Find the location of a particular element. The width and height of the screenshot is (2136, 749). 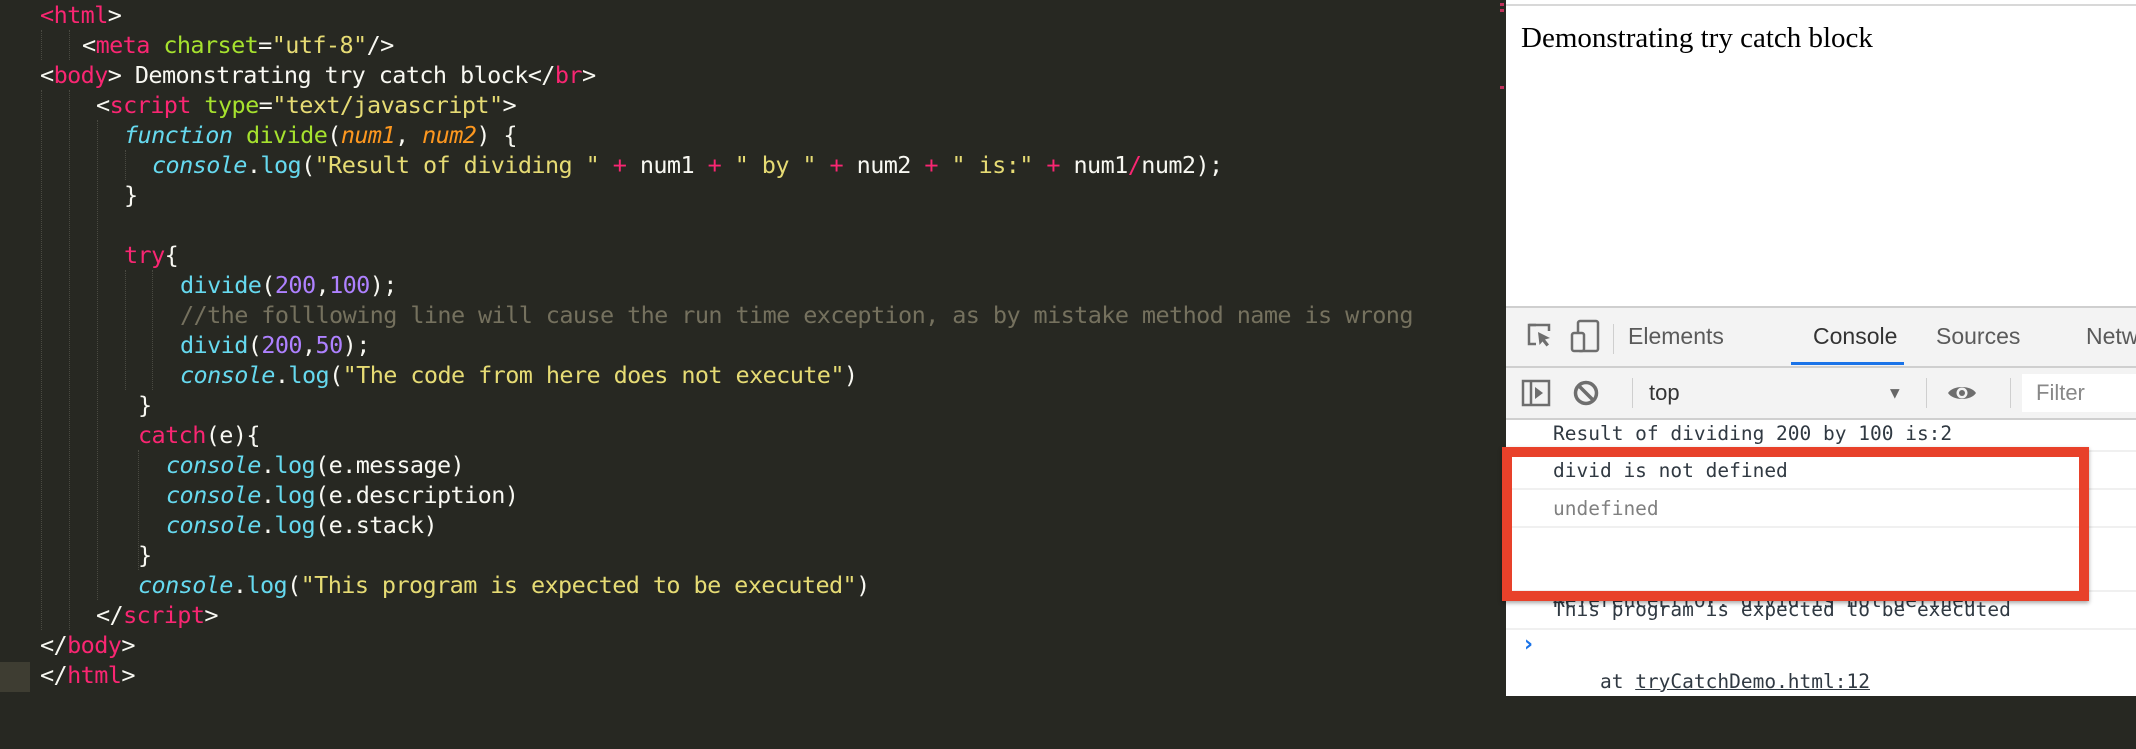

device-toolbar-icon is located at coordinates (1585, 338).